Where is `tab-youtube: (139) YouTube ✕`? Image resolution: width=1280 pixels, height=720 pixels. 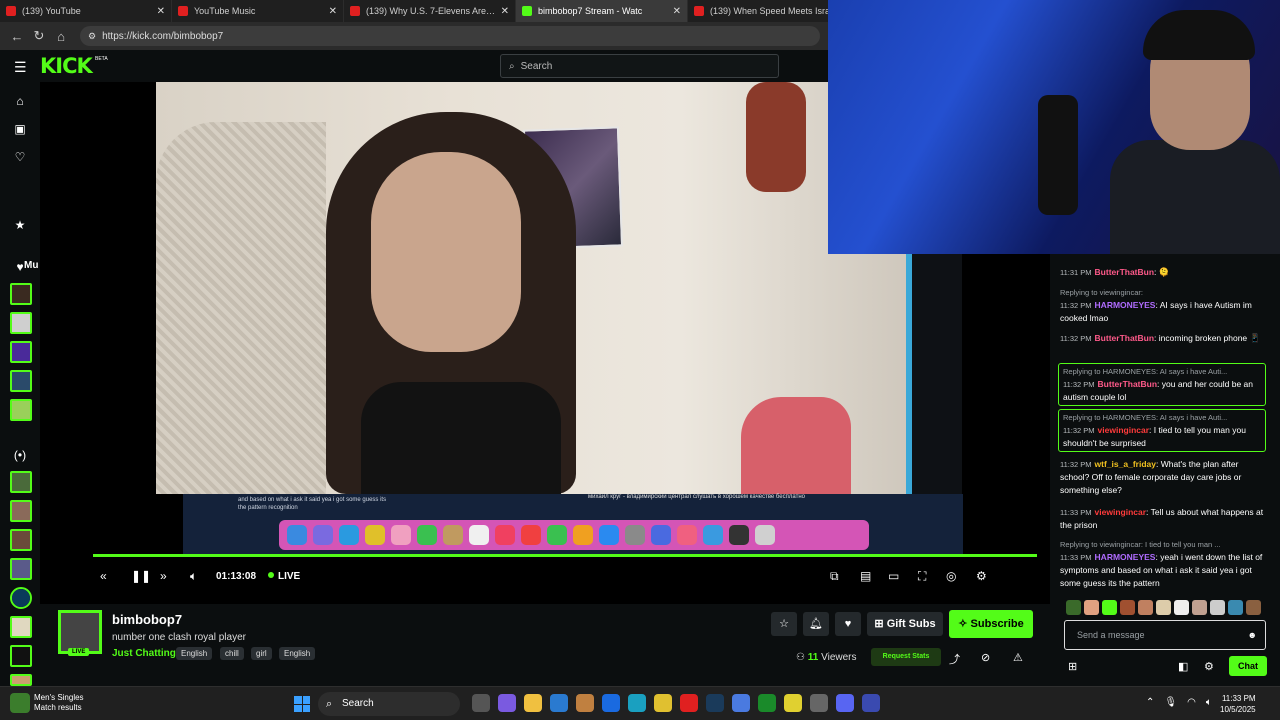 tab-youtube: (139) YouTube ✕ is located at coordinates (86, 11).